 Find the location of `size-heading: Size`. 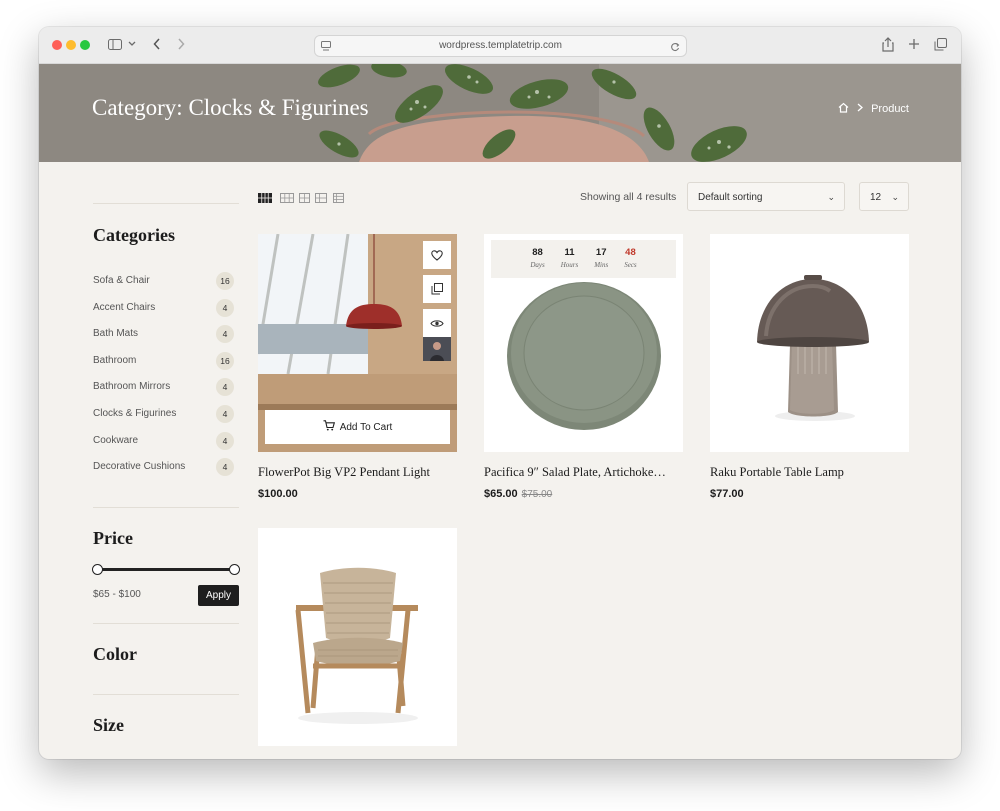

size-heading: Size is located at coordinates (108, 725).